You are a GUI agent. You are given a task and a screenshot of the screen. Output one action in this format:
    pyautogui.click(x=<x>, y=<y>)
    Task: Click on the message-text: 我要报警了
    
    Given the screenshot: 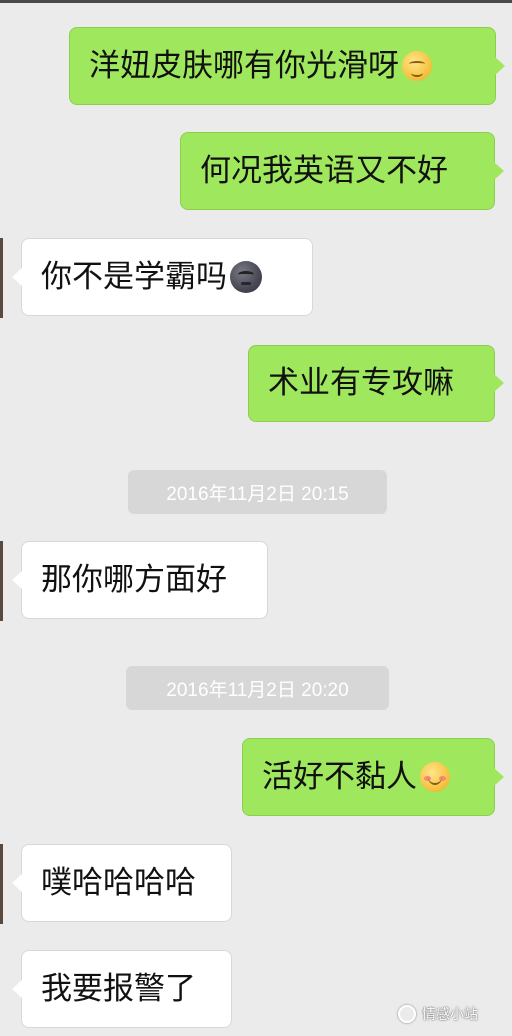 What is the action you would take?
    pyautogui.click(x=118, y=988)
    